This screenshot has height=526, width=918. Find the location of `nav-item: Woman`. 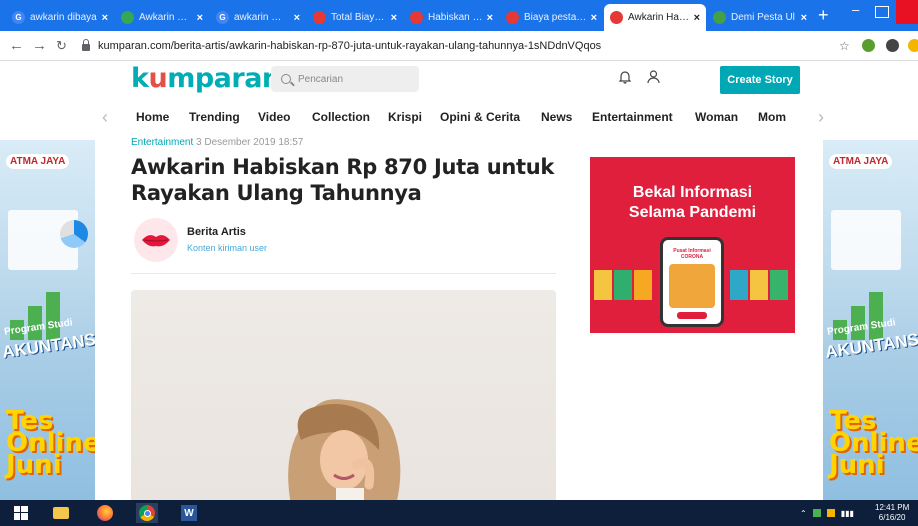

nav-item: Woman is located at coordinates (716, 117).